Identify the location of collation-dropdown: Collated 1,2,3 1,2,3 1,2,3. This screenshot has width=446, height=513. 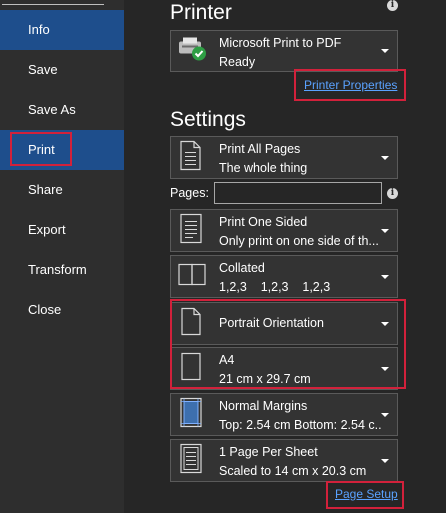
(284, 276).